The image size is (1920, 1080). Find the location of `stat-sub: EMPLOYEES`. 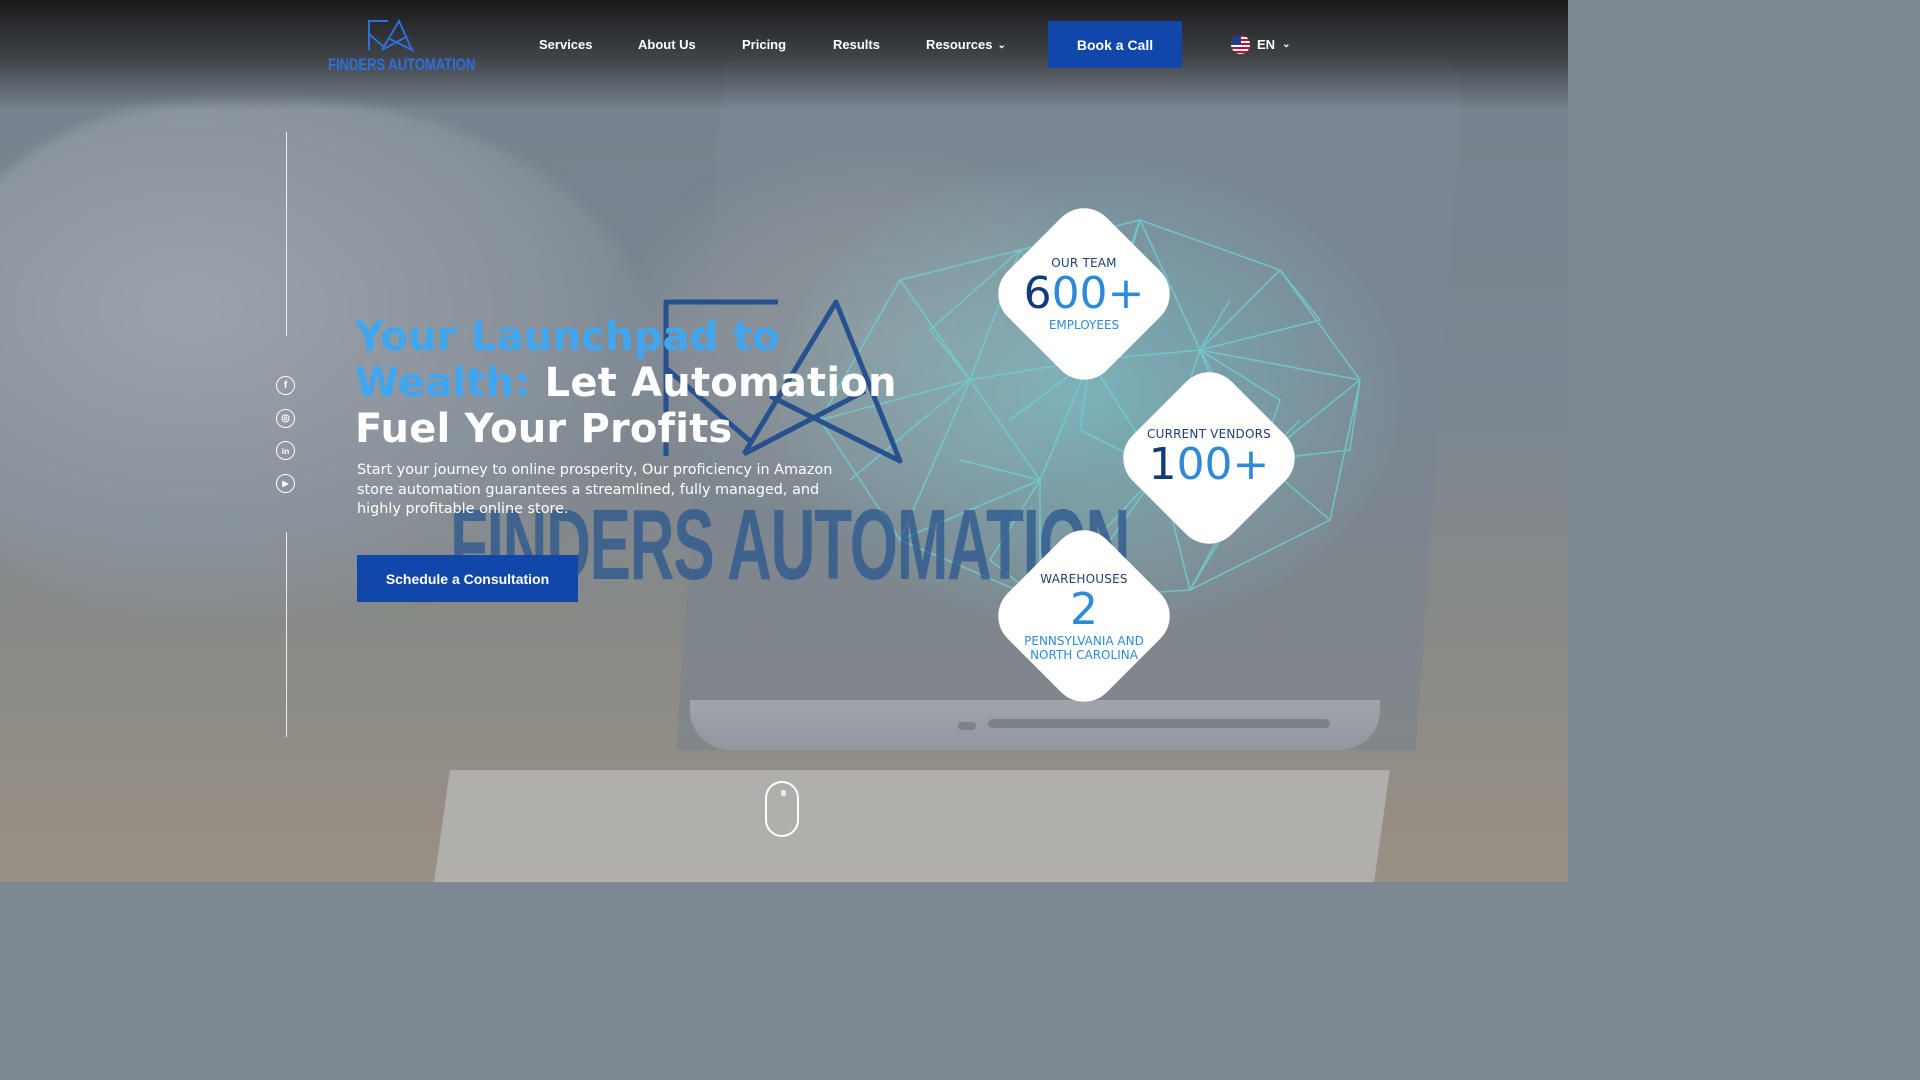

stat-sub: EMPLOYEES is located at coordinates (1084, 325).